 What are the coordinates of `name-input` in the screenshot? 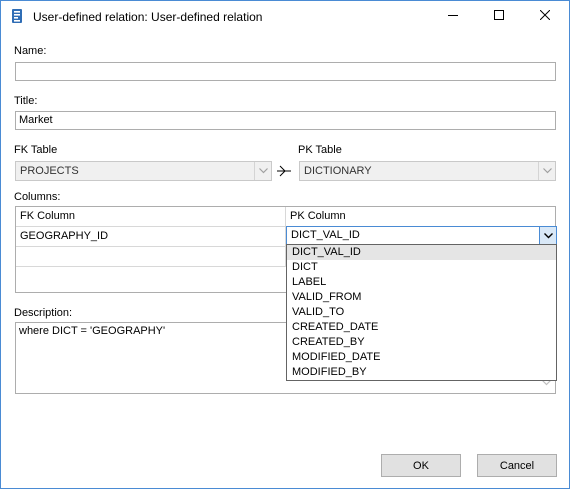 It's located at (285, 71).